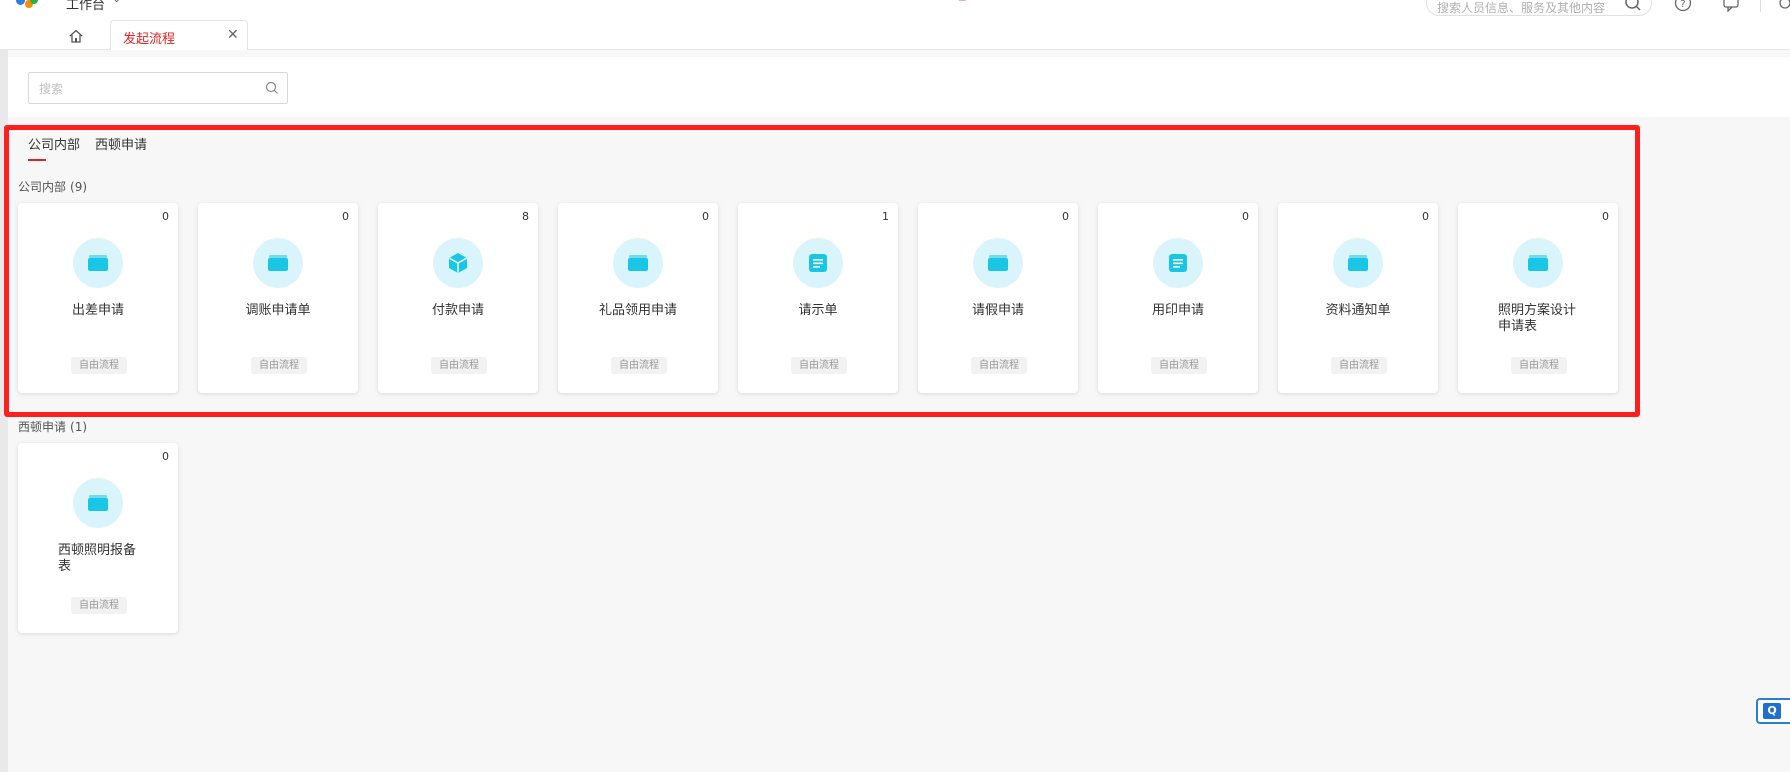 The height and width of the screenshot is (772, 1790). Describe the element at coordinates (278, 310) in the screenshot. I see `process-name: 调账申请单` at that location.